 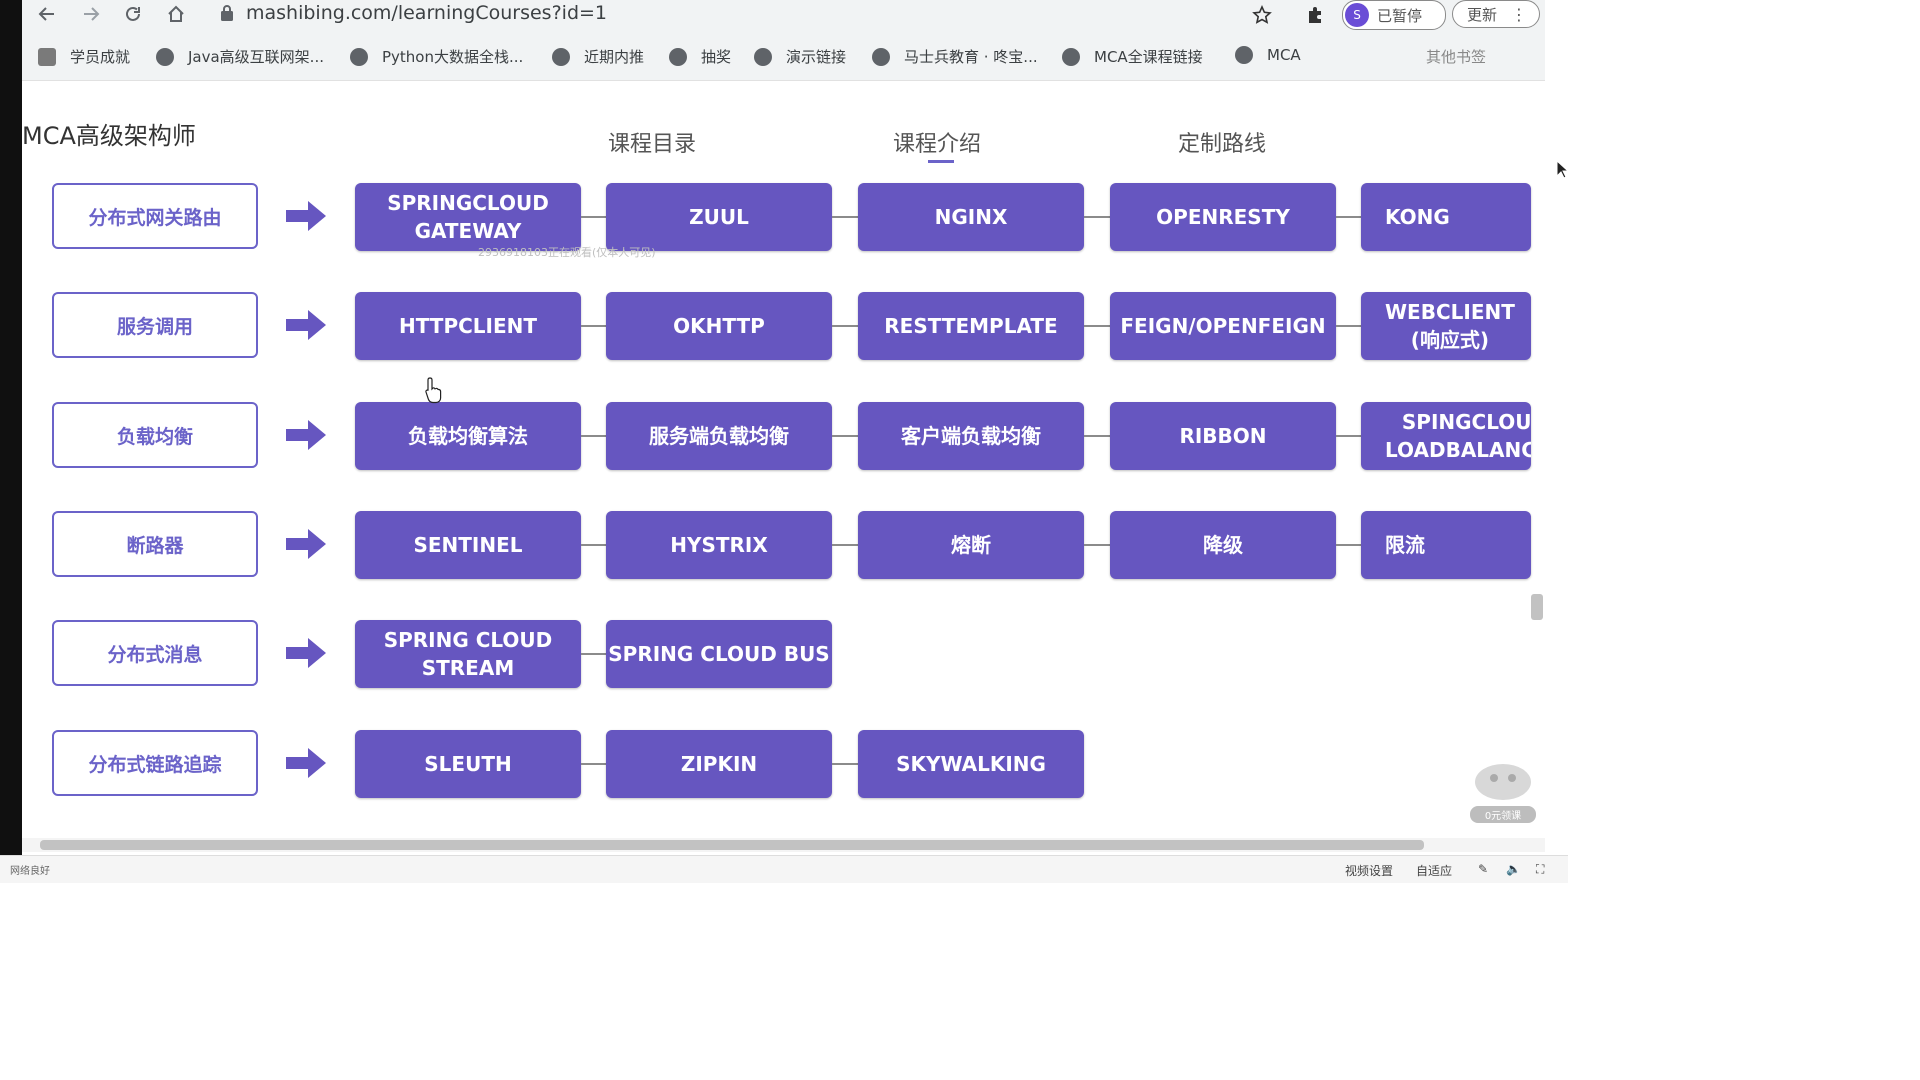 I want to click on mascot-icon, so click(x=1503, y=782).